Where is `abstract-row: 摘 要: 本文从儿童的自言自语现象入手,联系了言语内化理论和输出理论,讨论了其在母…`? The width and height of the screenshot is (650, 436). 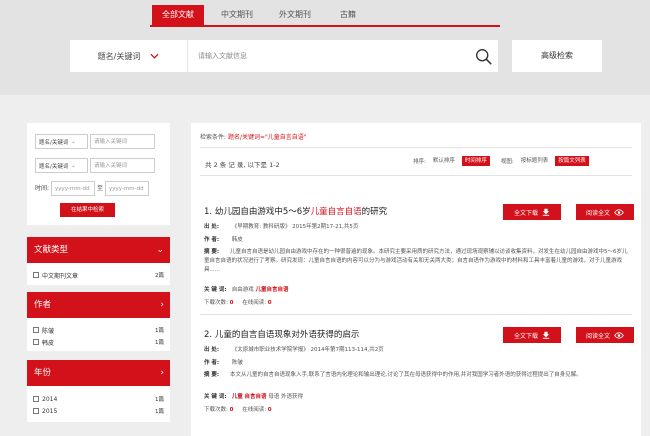
abstract-row: 摘 要: 本文从儿童的自言自语现象入手,联系了言语内化理论和输出理论,讨论了其在母… is located at coordinates (416, 375).